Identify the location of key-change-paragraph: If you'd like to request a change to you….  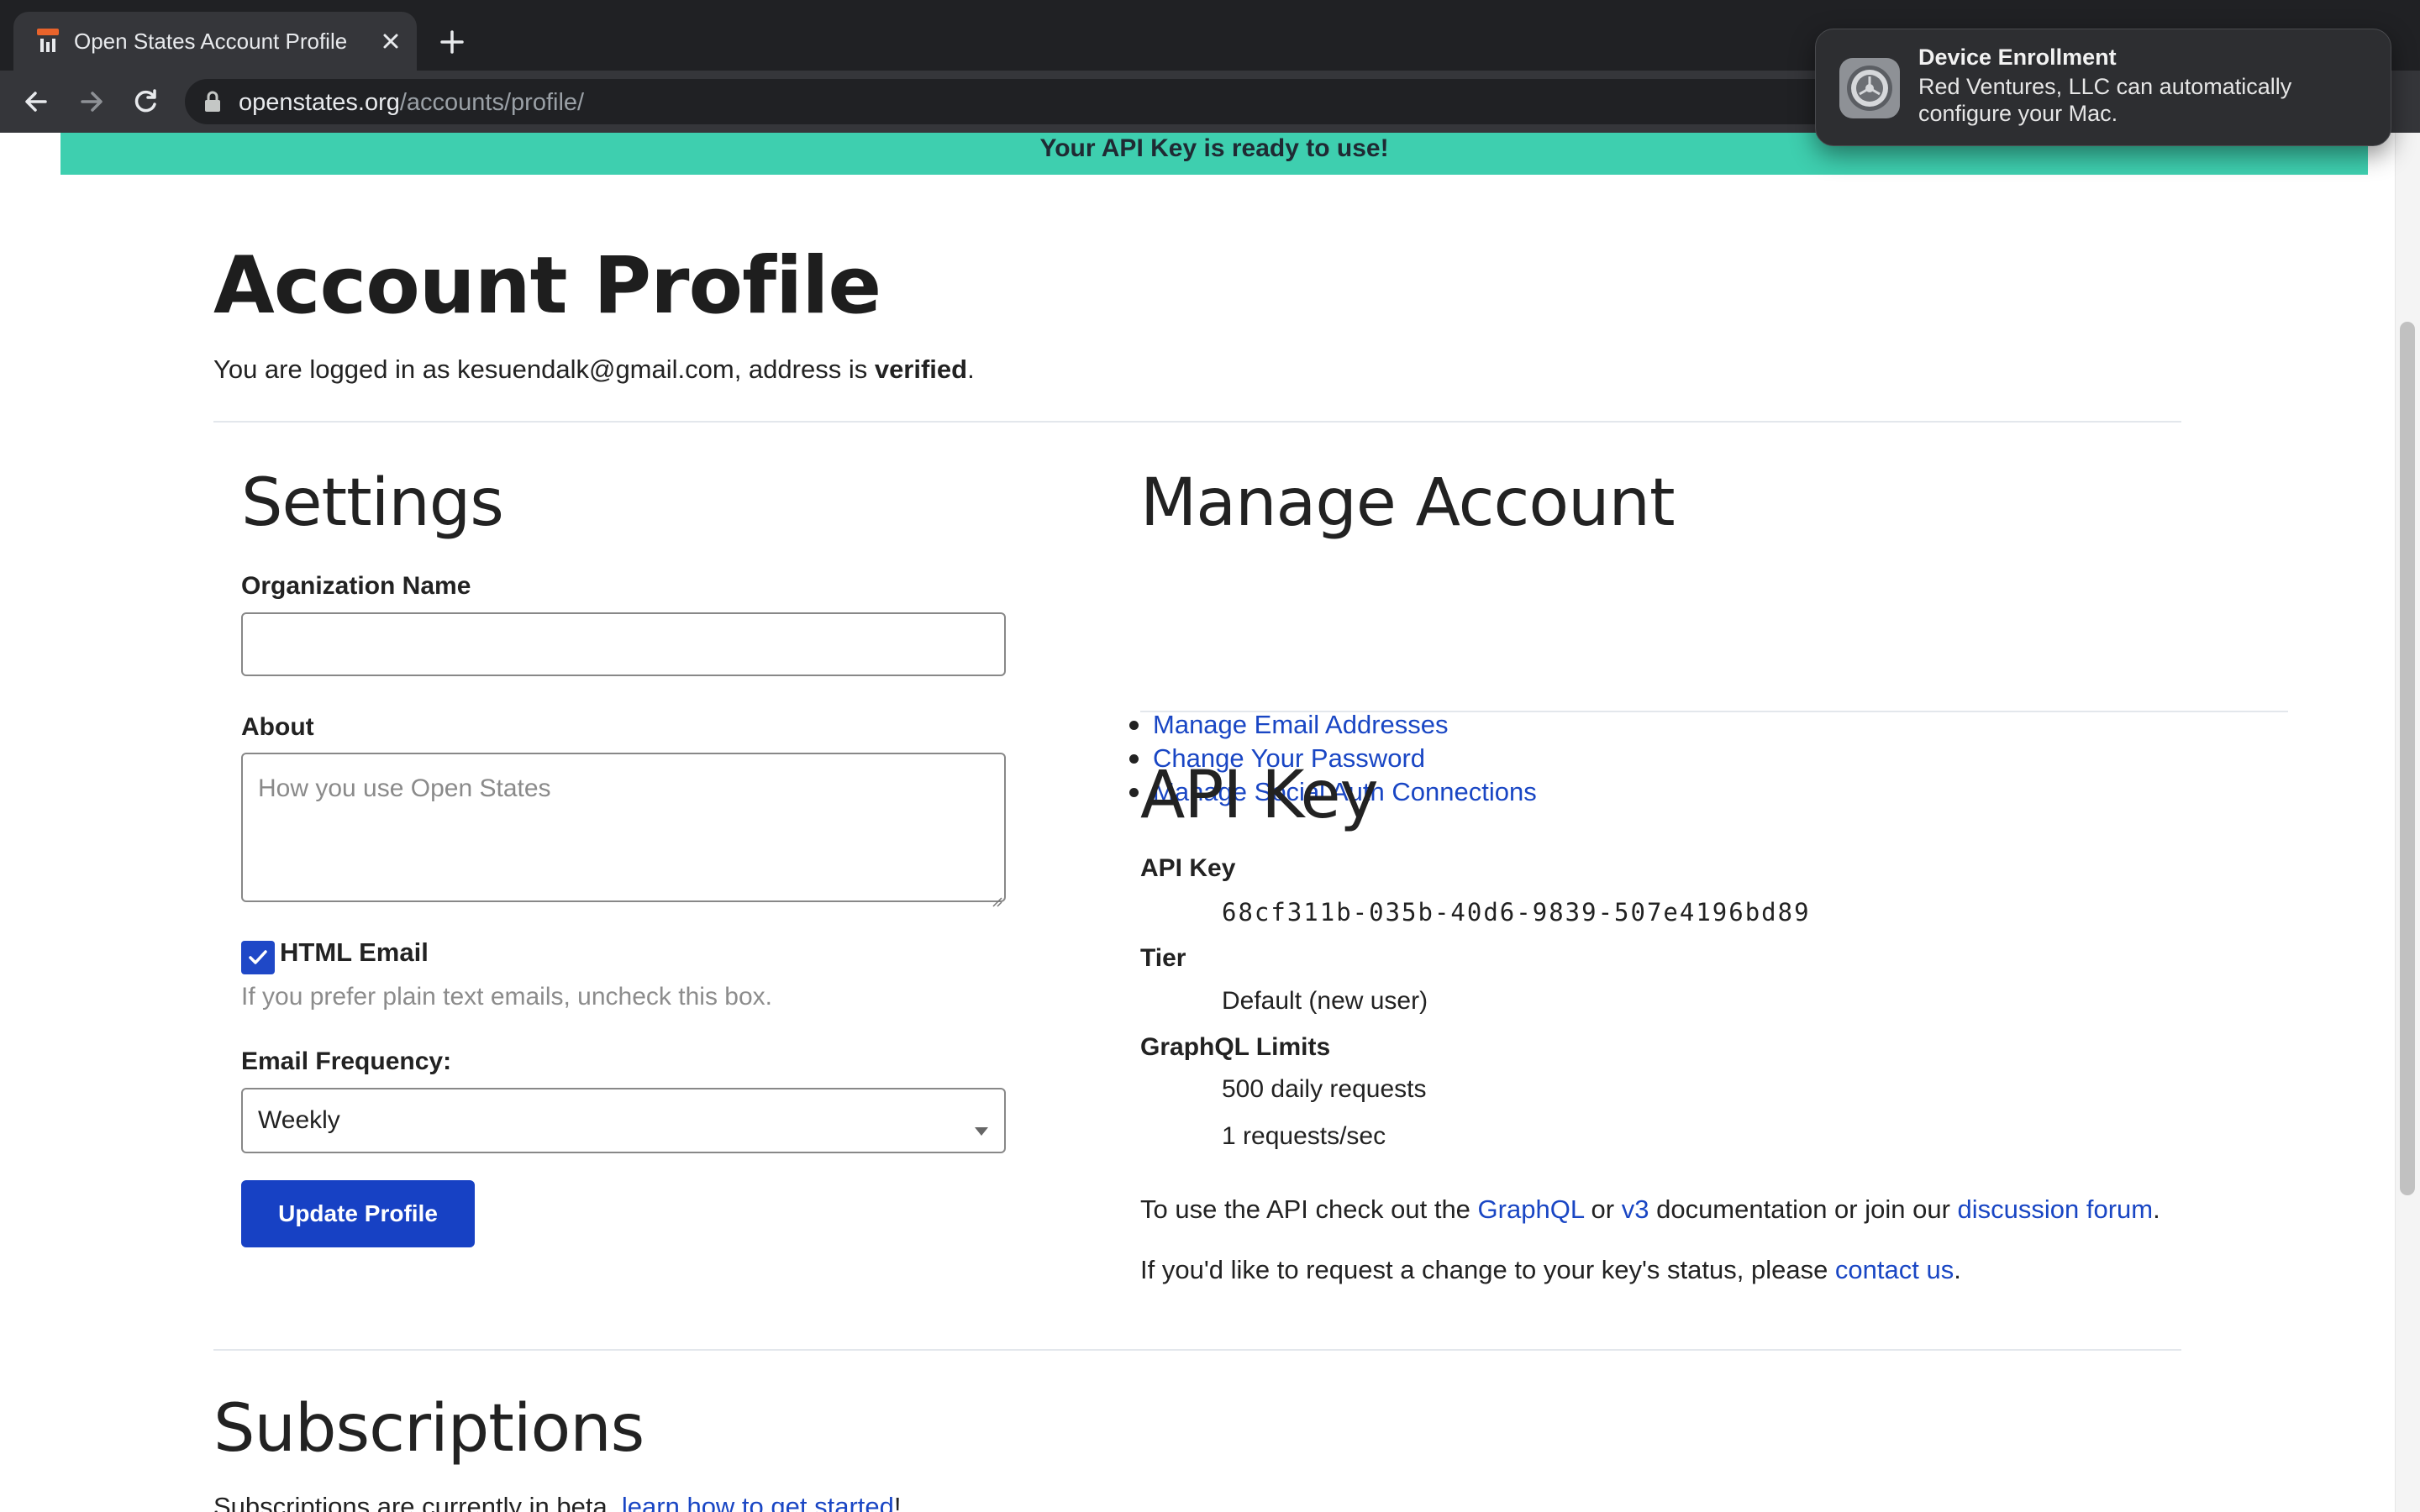
(1550, 1270).